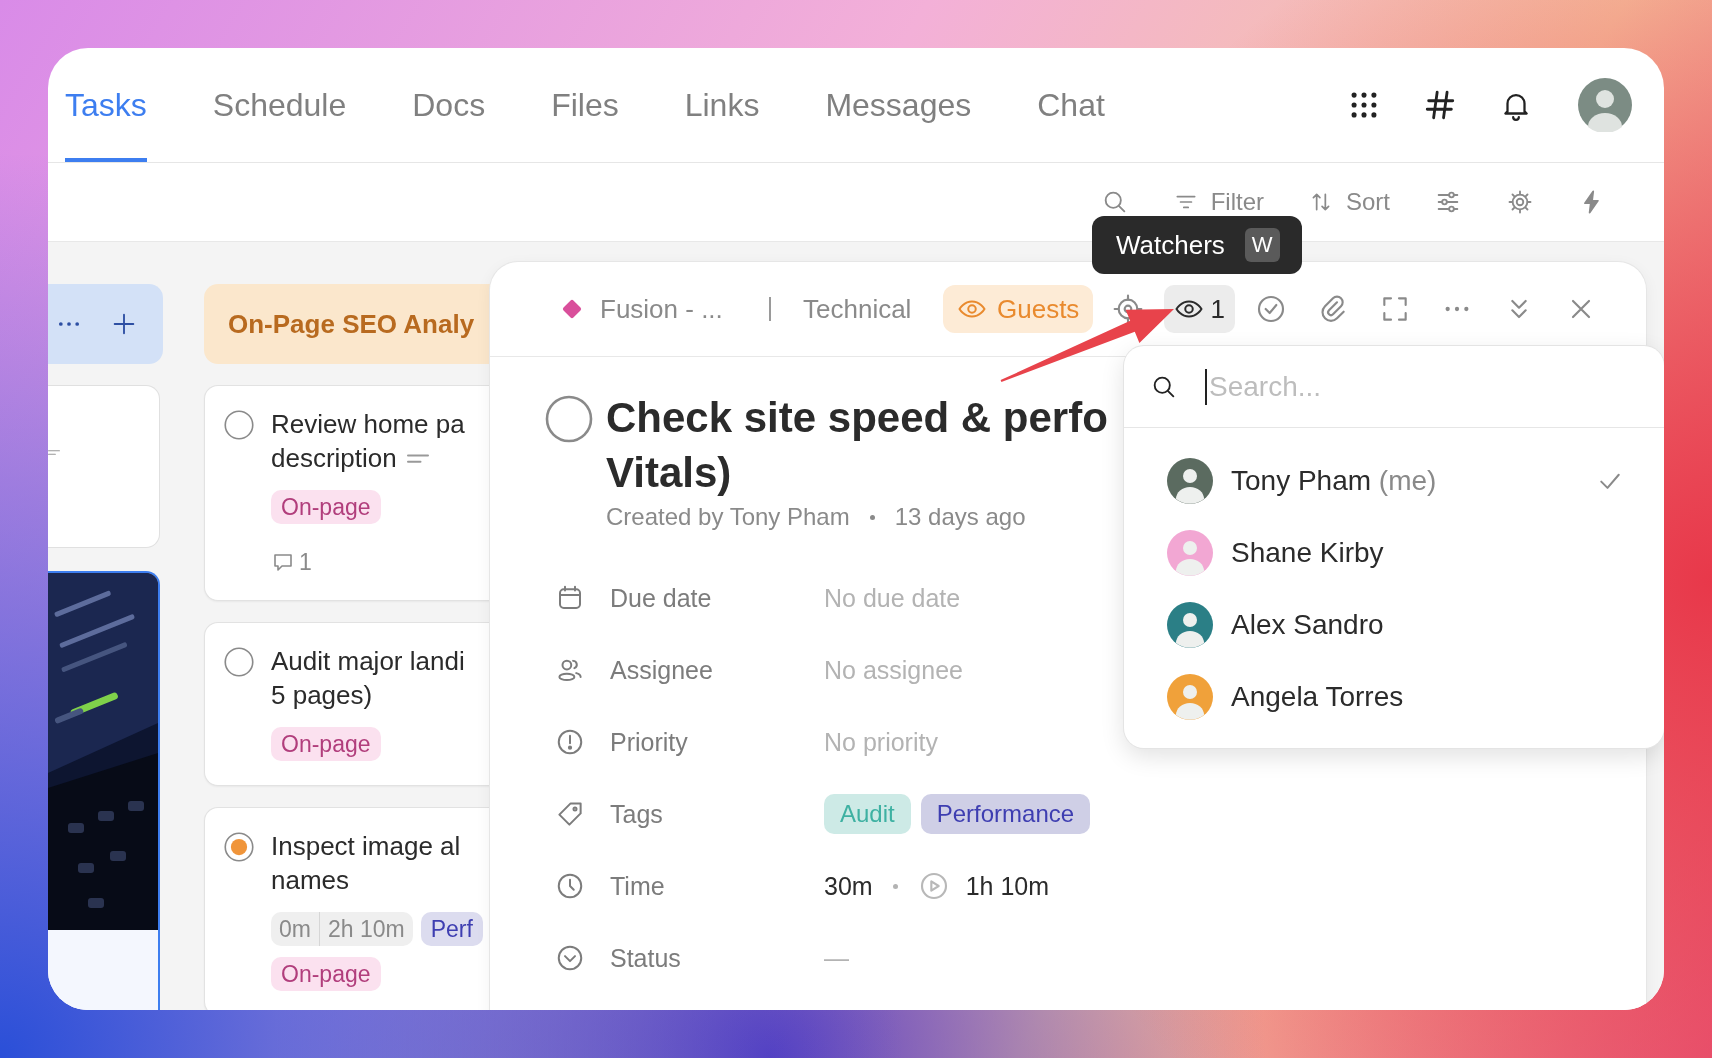  What do you see at coordinates (449, 105) in the screenshot?
I see `nav-tab: Docs` at bounding box center [449, 105].